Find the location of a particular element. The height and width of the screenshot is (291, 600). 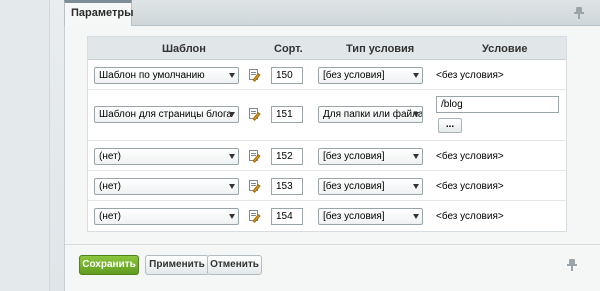

sort-input: 153 is located at coordinates (287, 186).